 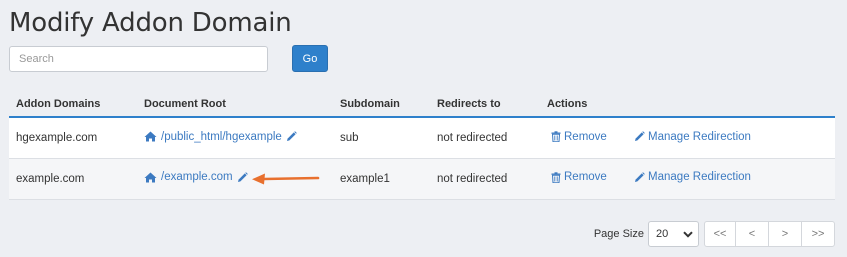 I want to click on chevron-down-icon, so click(x=688, y=234).